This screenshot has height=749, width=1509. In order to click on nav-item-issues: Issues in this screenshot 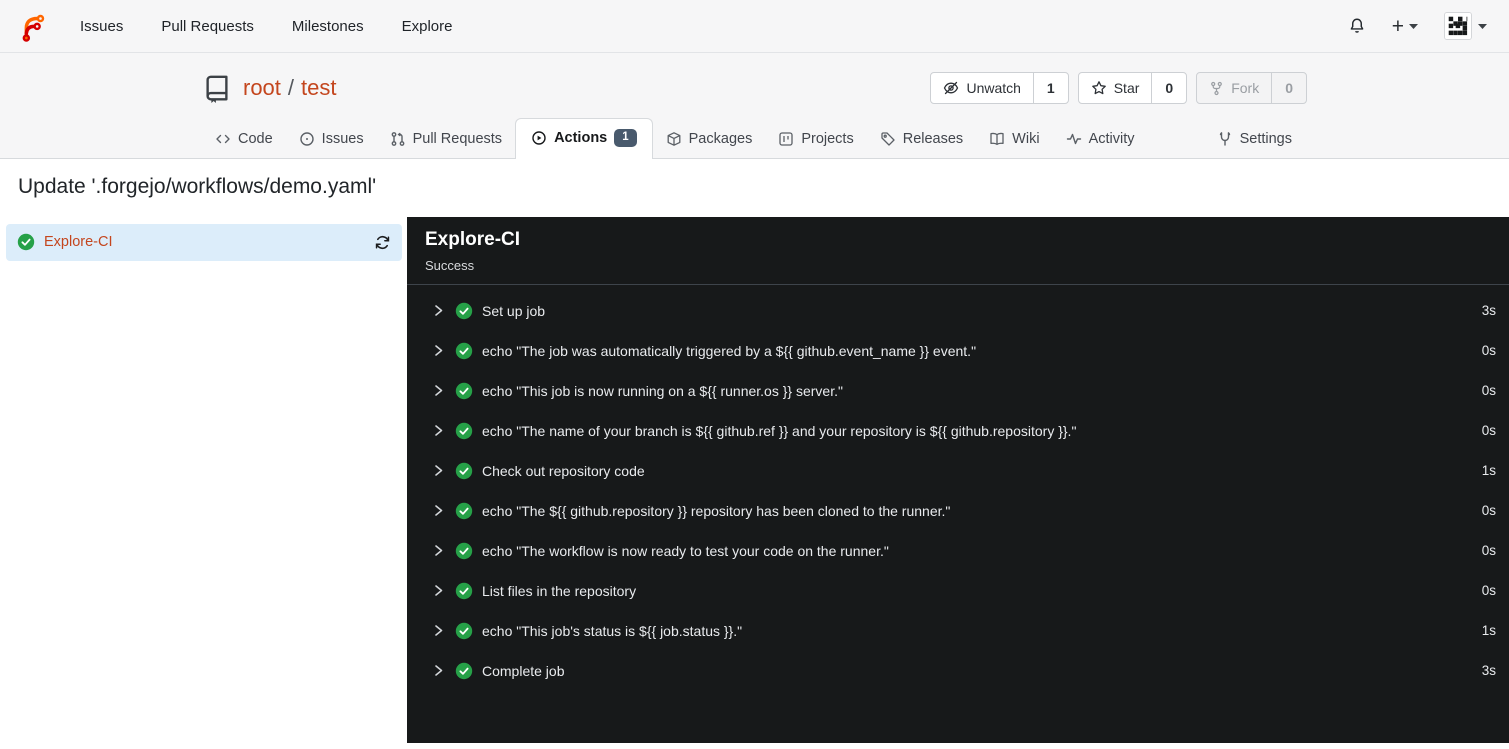, I will do `click(101, 26)`.